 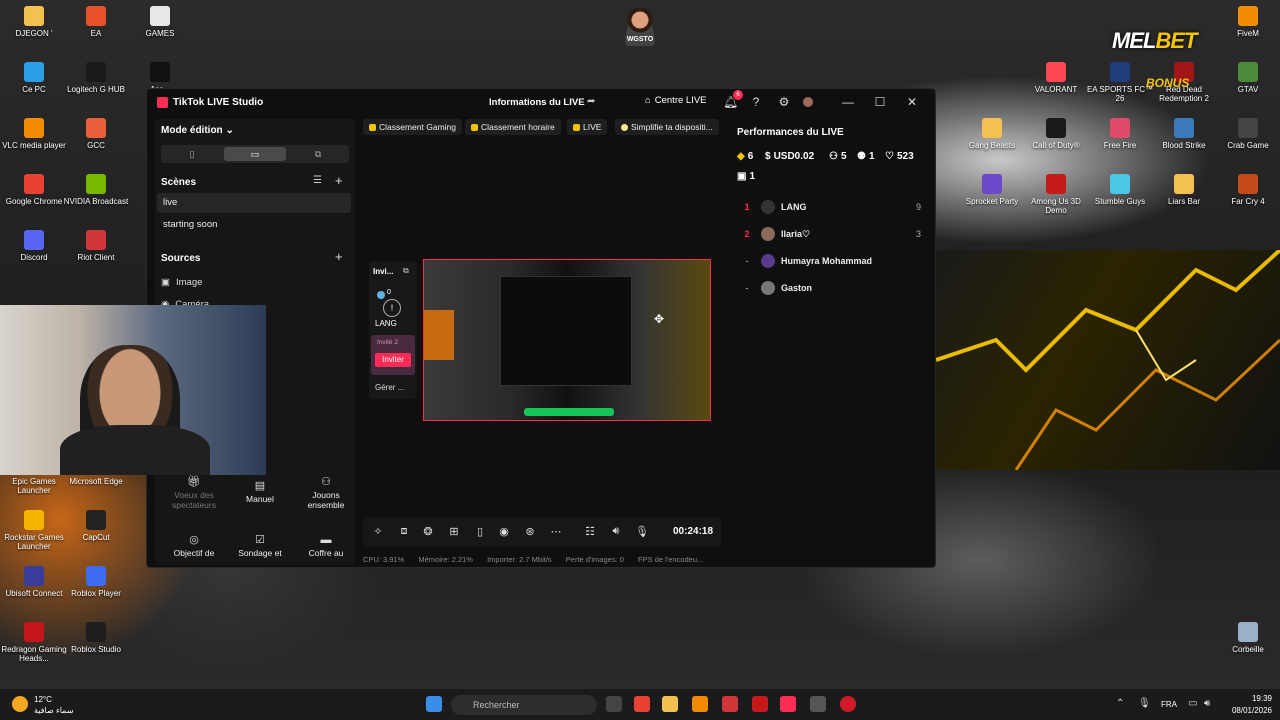 I want to click on play-together-button: ⚇ Jouons ensemble, so click(x=326, y=494).